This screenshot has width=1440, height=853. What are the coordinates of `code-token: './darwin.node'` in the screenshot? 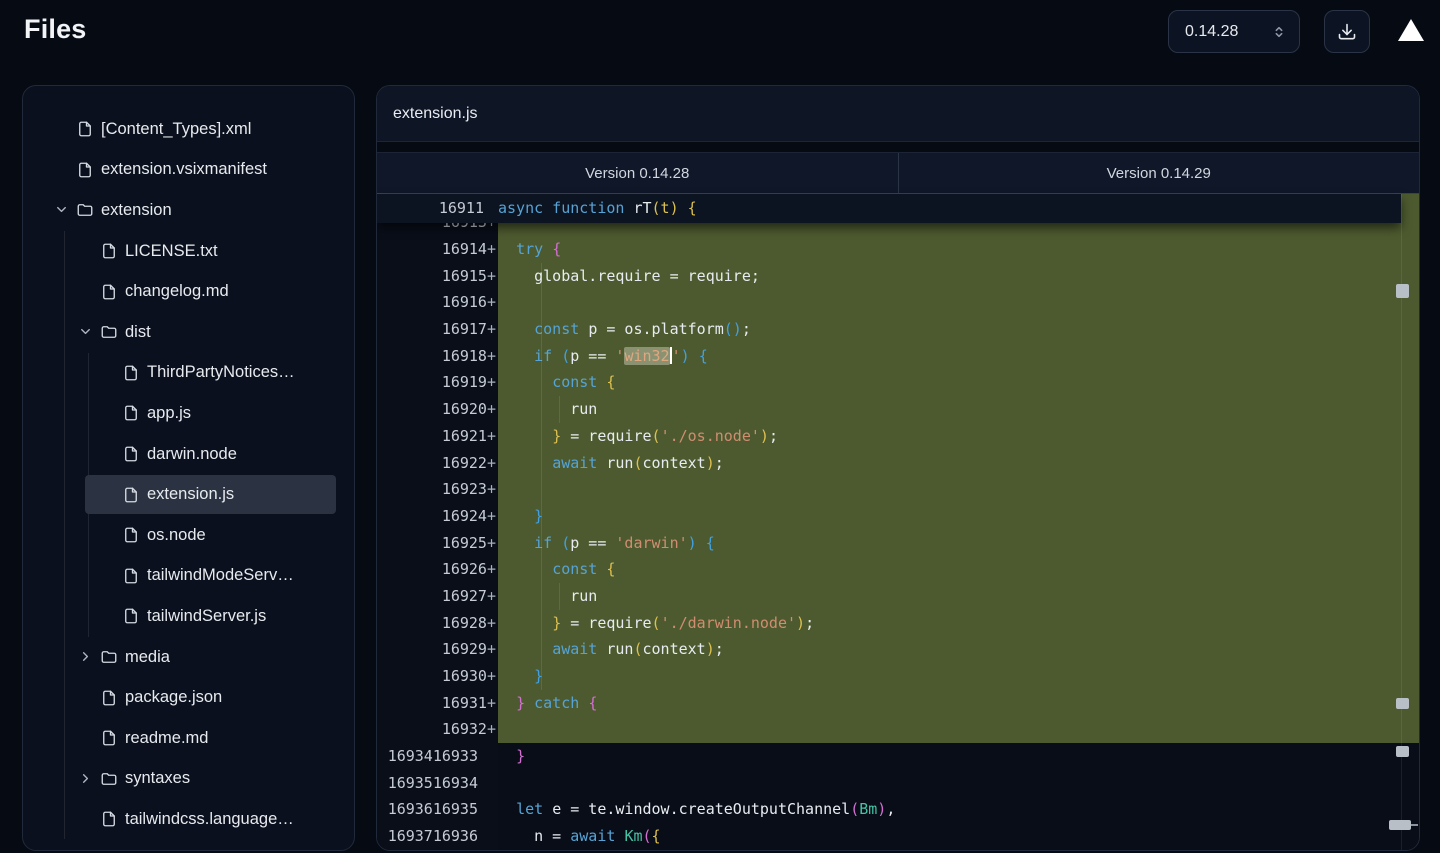 It's located at (728, 622).